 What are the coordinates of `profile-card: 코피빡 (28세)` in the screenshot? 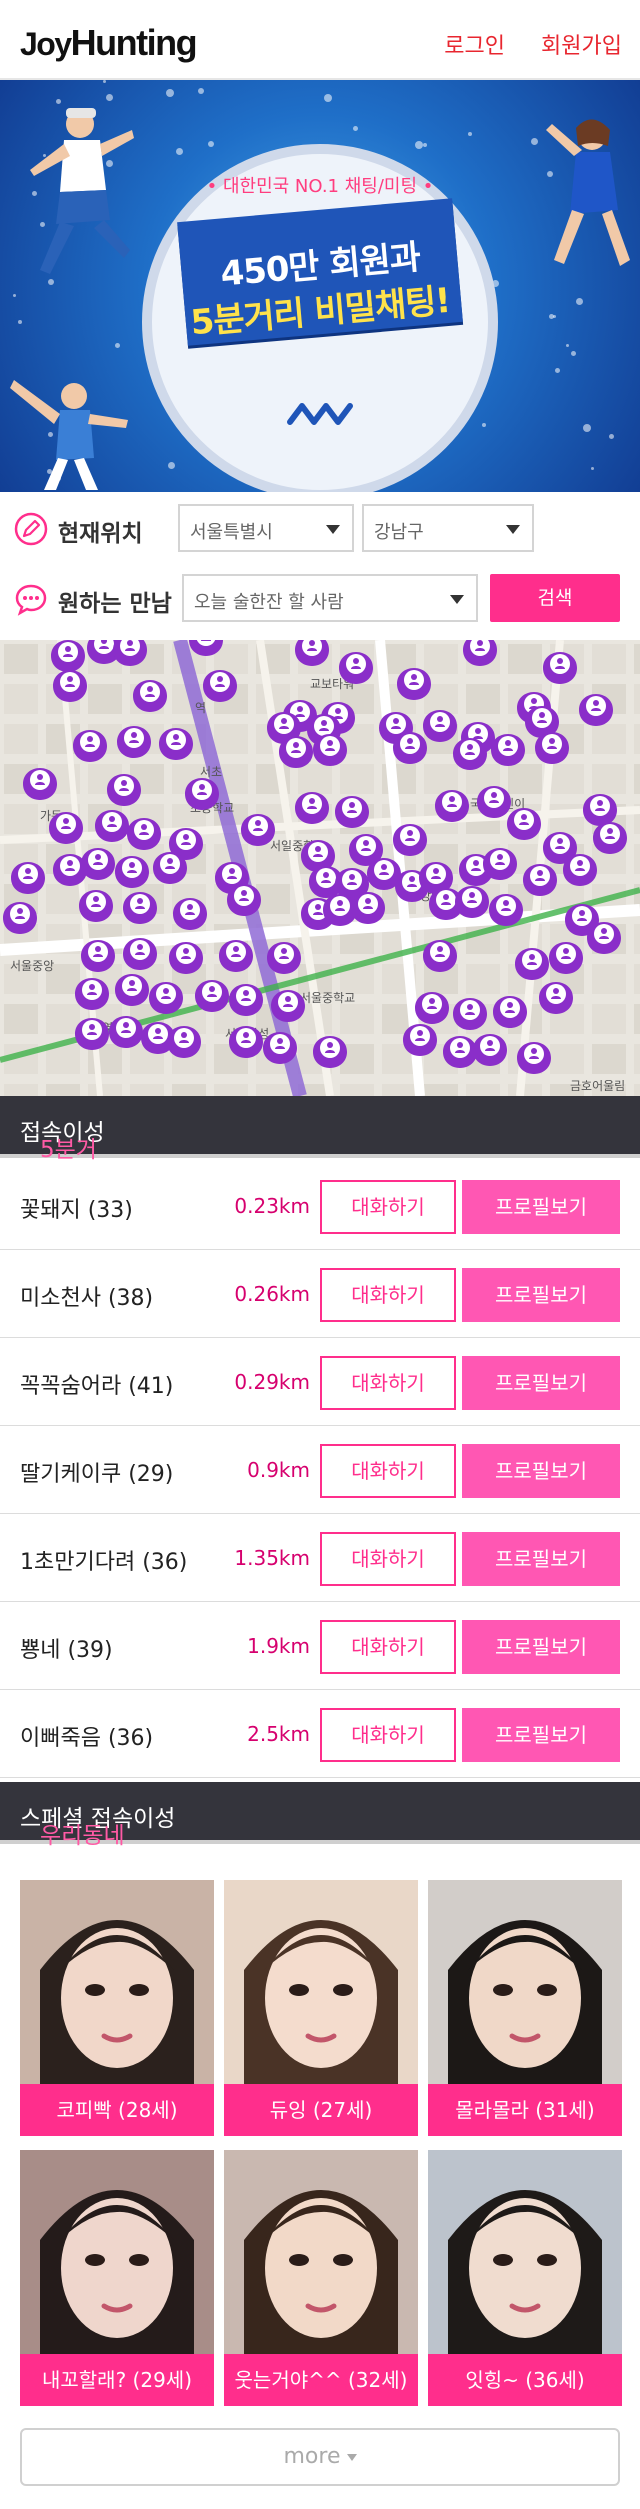 It's located at (117, 2008).